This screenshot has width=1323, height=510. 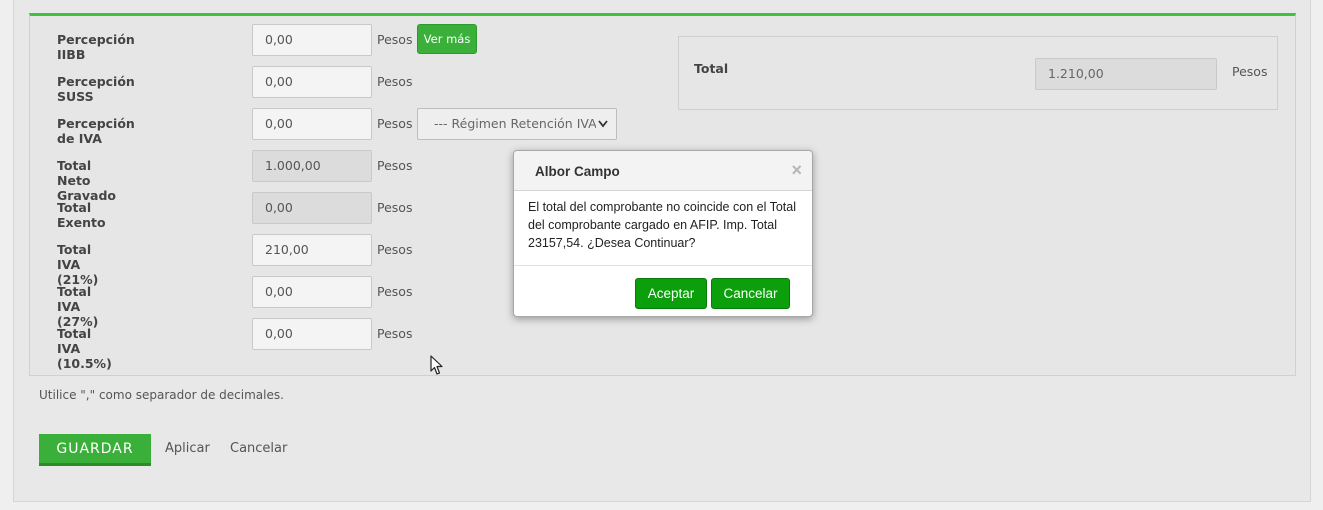 I want to click on aceptar-button: Aceptar, so click(x=671, y=293).